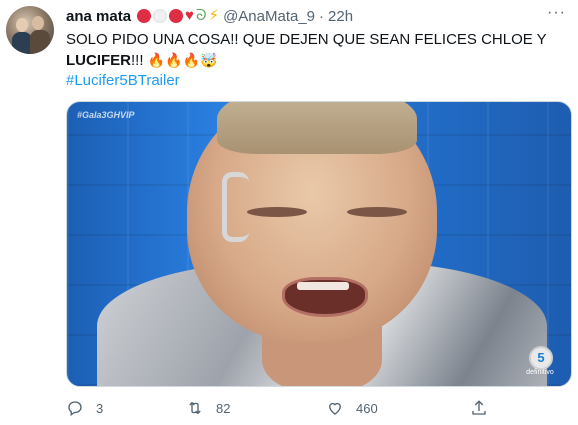  Describe the element at coordinates (98, 16) in the screenshot. I see `display-name: ana mata` at that location.